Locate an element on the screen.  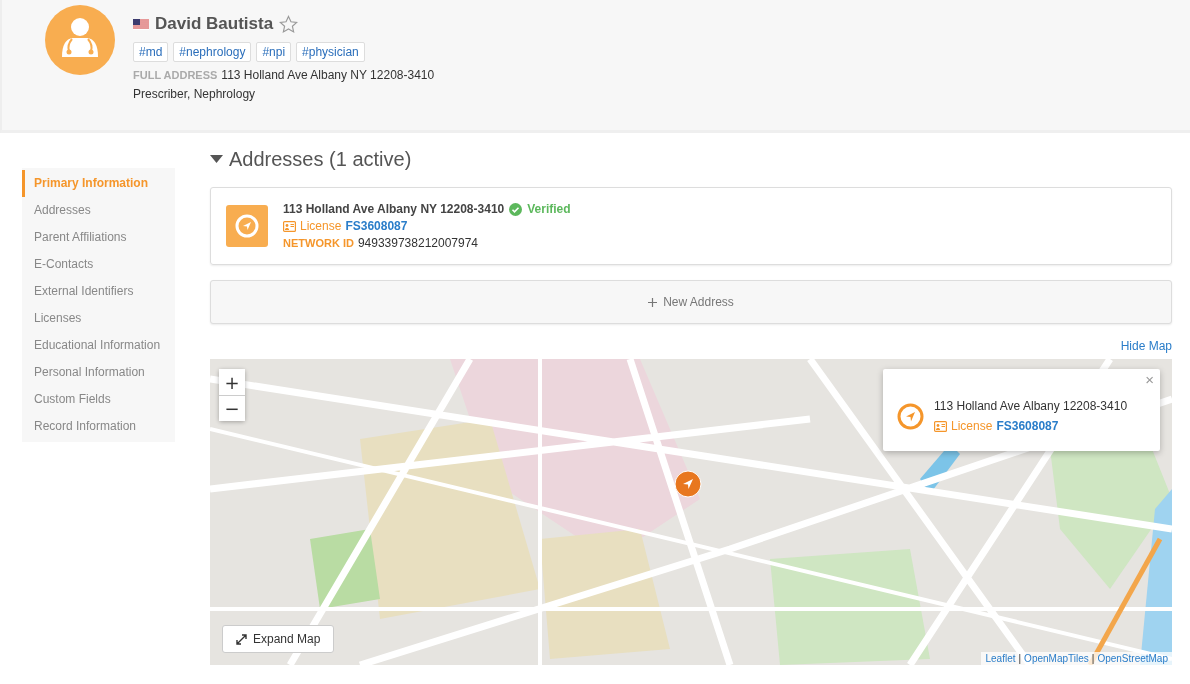
expand-icon is located at coordinates (241, 639).